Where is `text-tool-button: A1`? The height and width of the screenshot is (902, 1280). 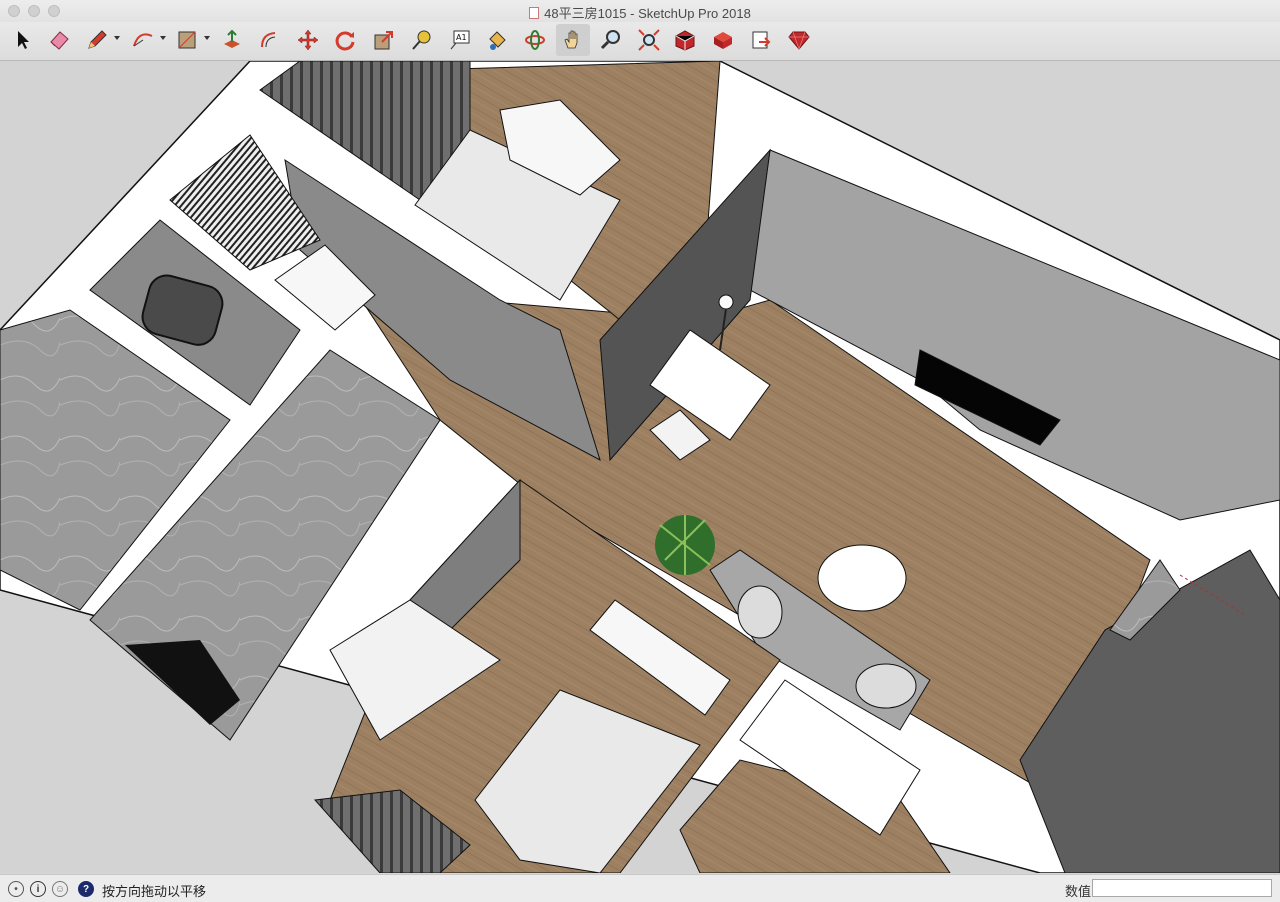 text-tool-button: A1 is located at coordinates (460, 40).